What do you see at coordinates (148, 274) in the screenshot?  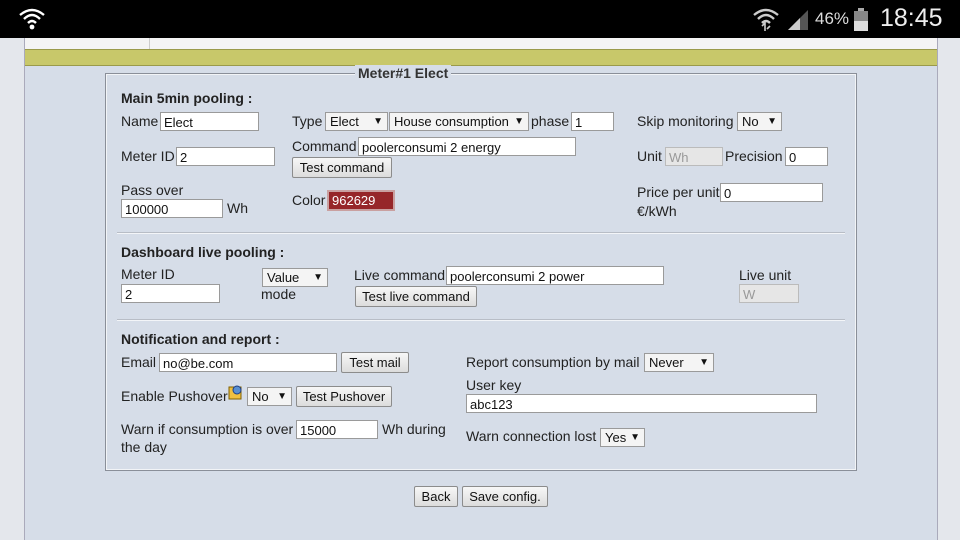 I see `live-meter-id-label: Meter ID` at bounding box center [148, 274].